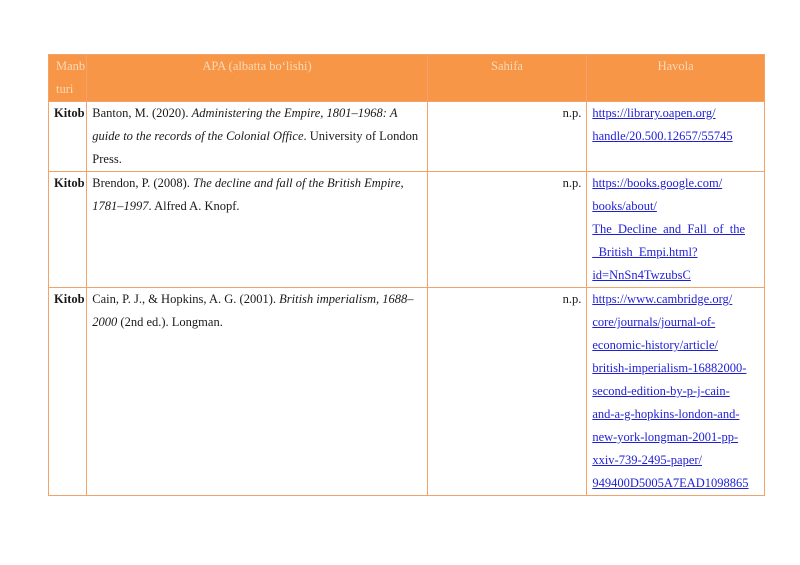 The height and width of the screenshot is (565, 800). I want to click on link-line: economic-history/article/, so click(655, 345).